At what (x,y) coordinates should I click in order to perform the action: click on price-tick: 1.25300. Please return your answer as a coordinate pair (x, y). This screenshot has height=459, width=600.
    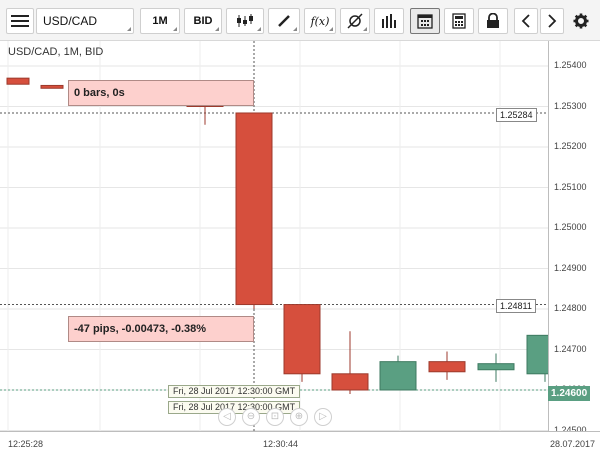
    Looking at the image, I should click on (570, 105).